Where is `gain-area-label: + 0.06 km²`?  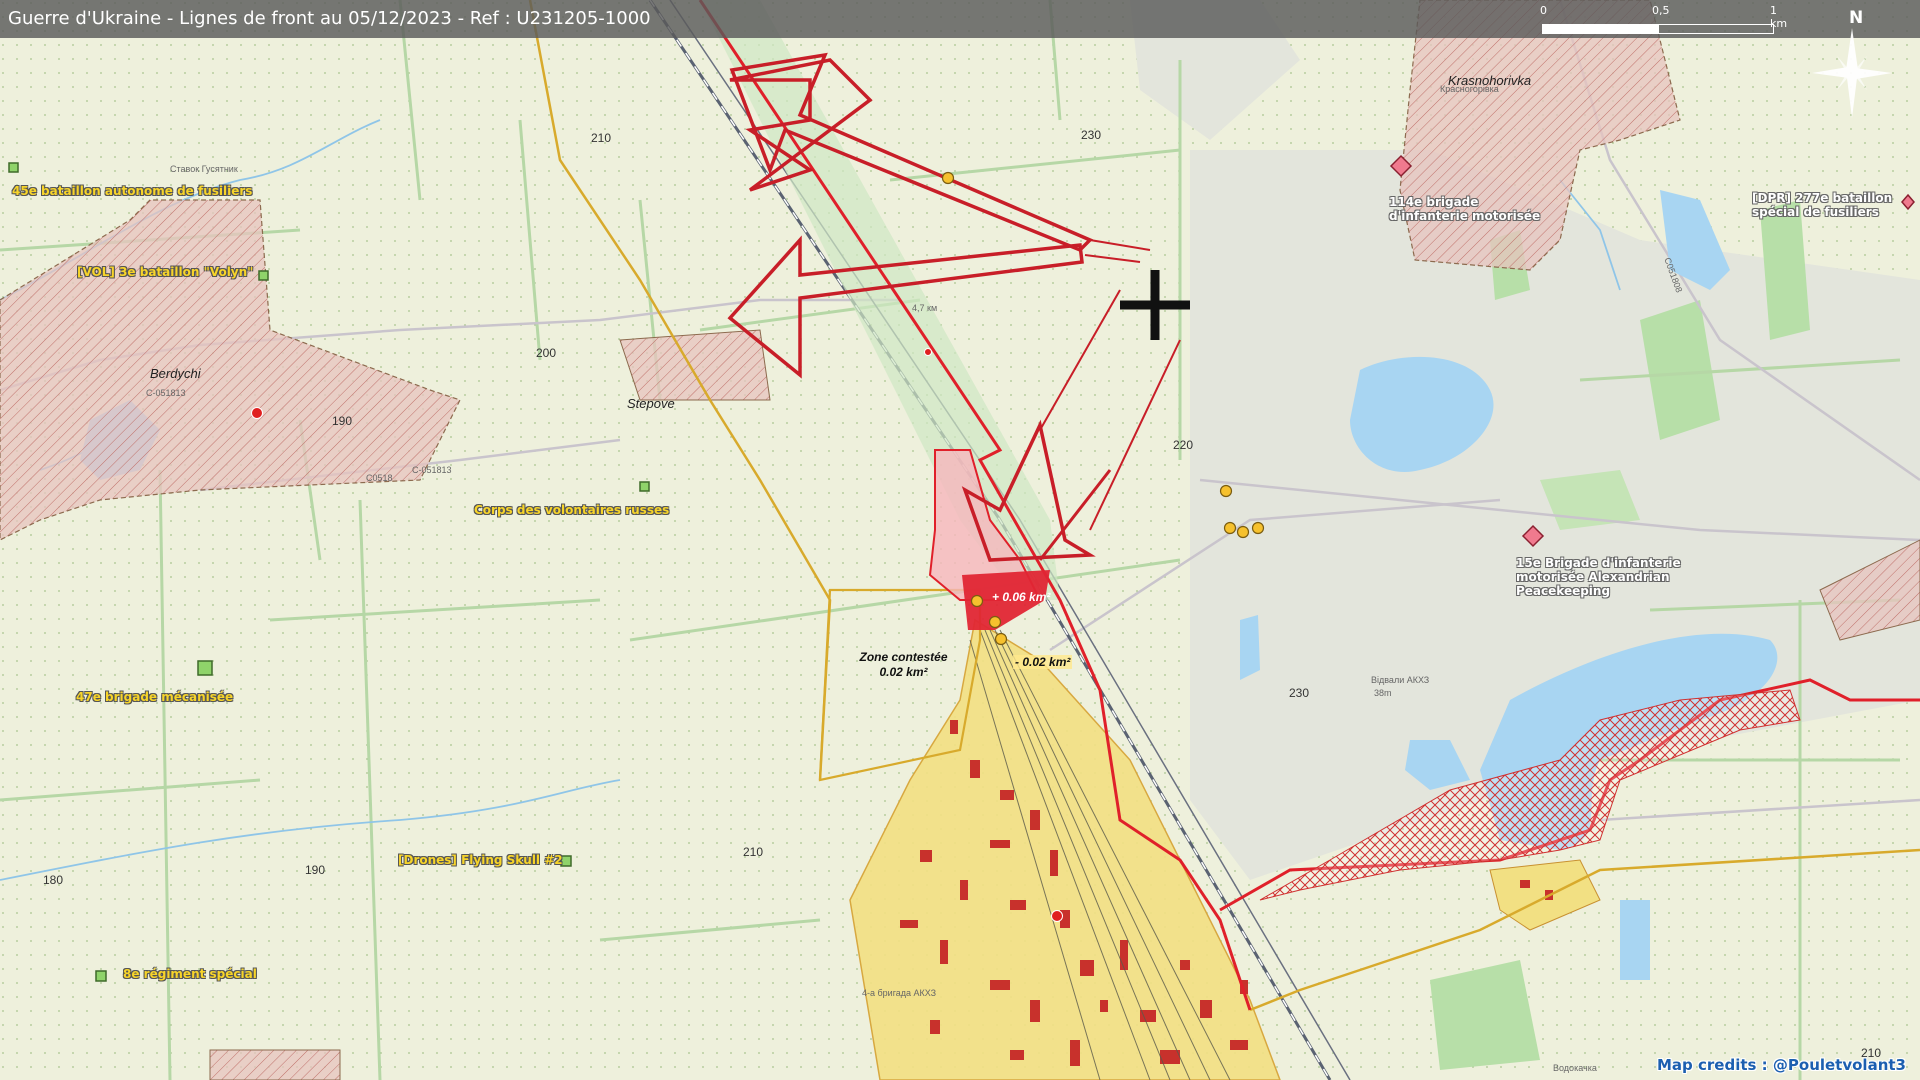
gain-area-label: + 0.06 km² is located at coordinates (1021, 597).